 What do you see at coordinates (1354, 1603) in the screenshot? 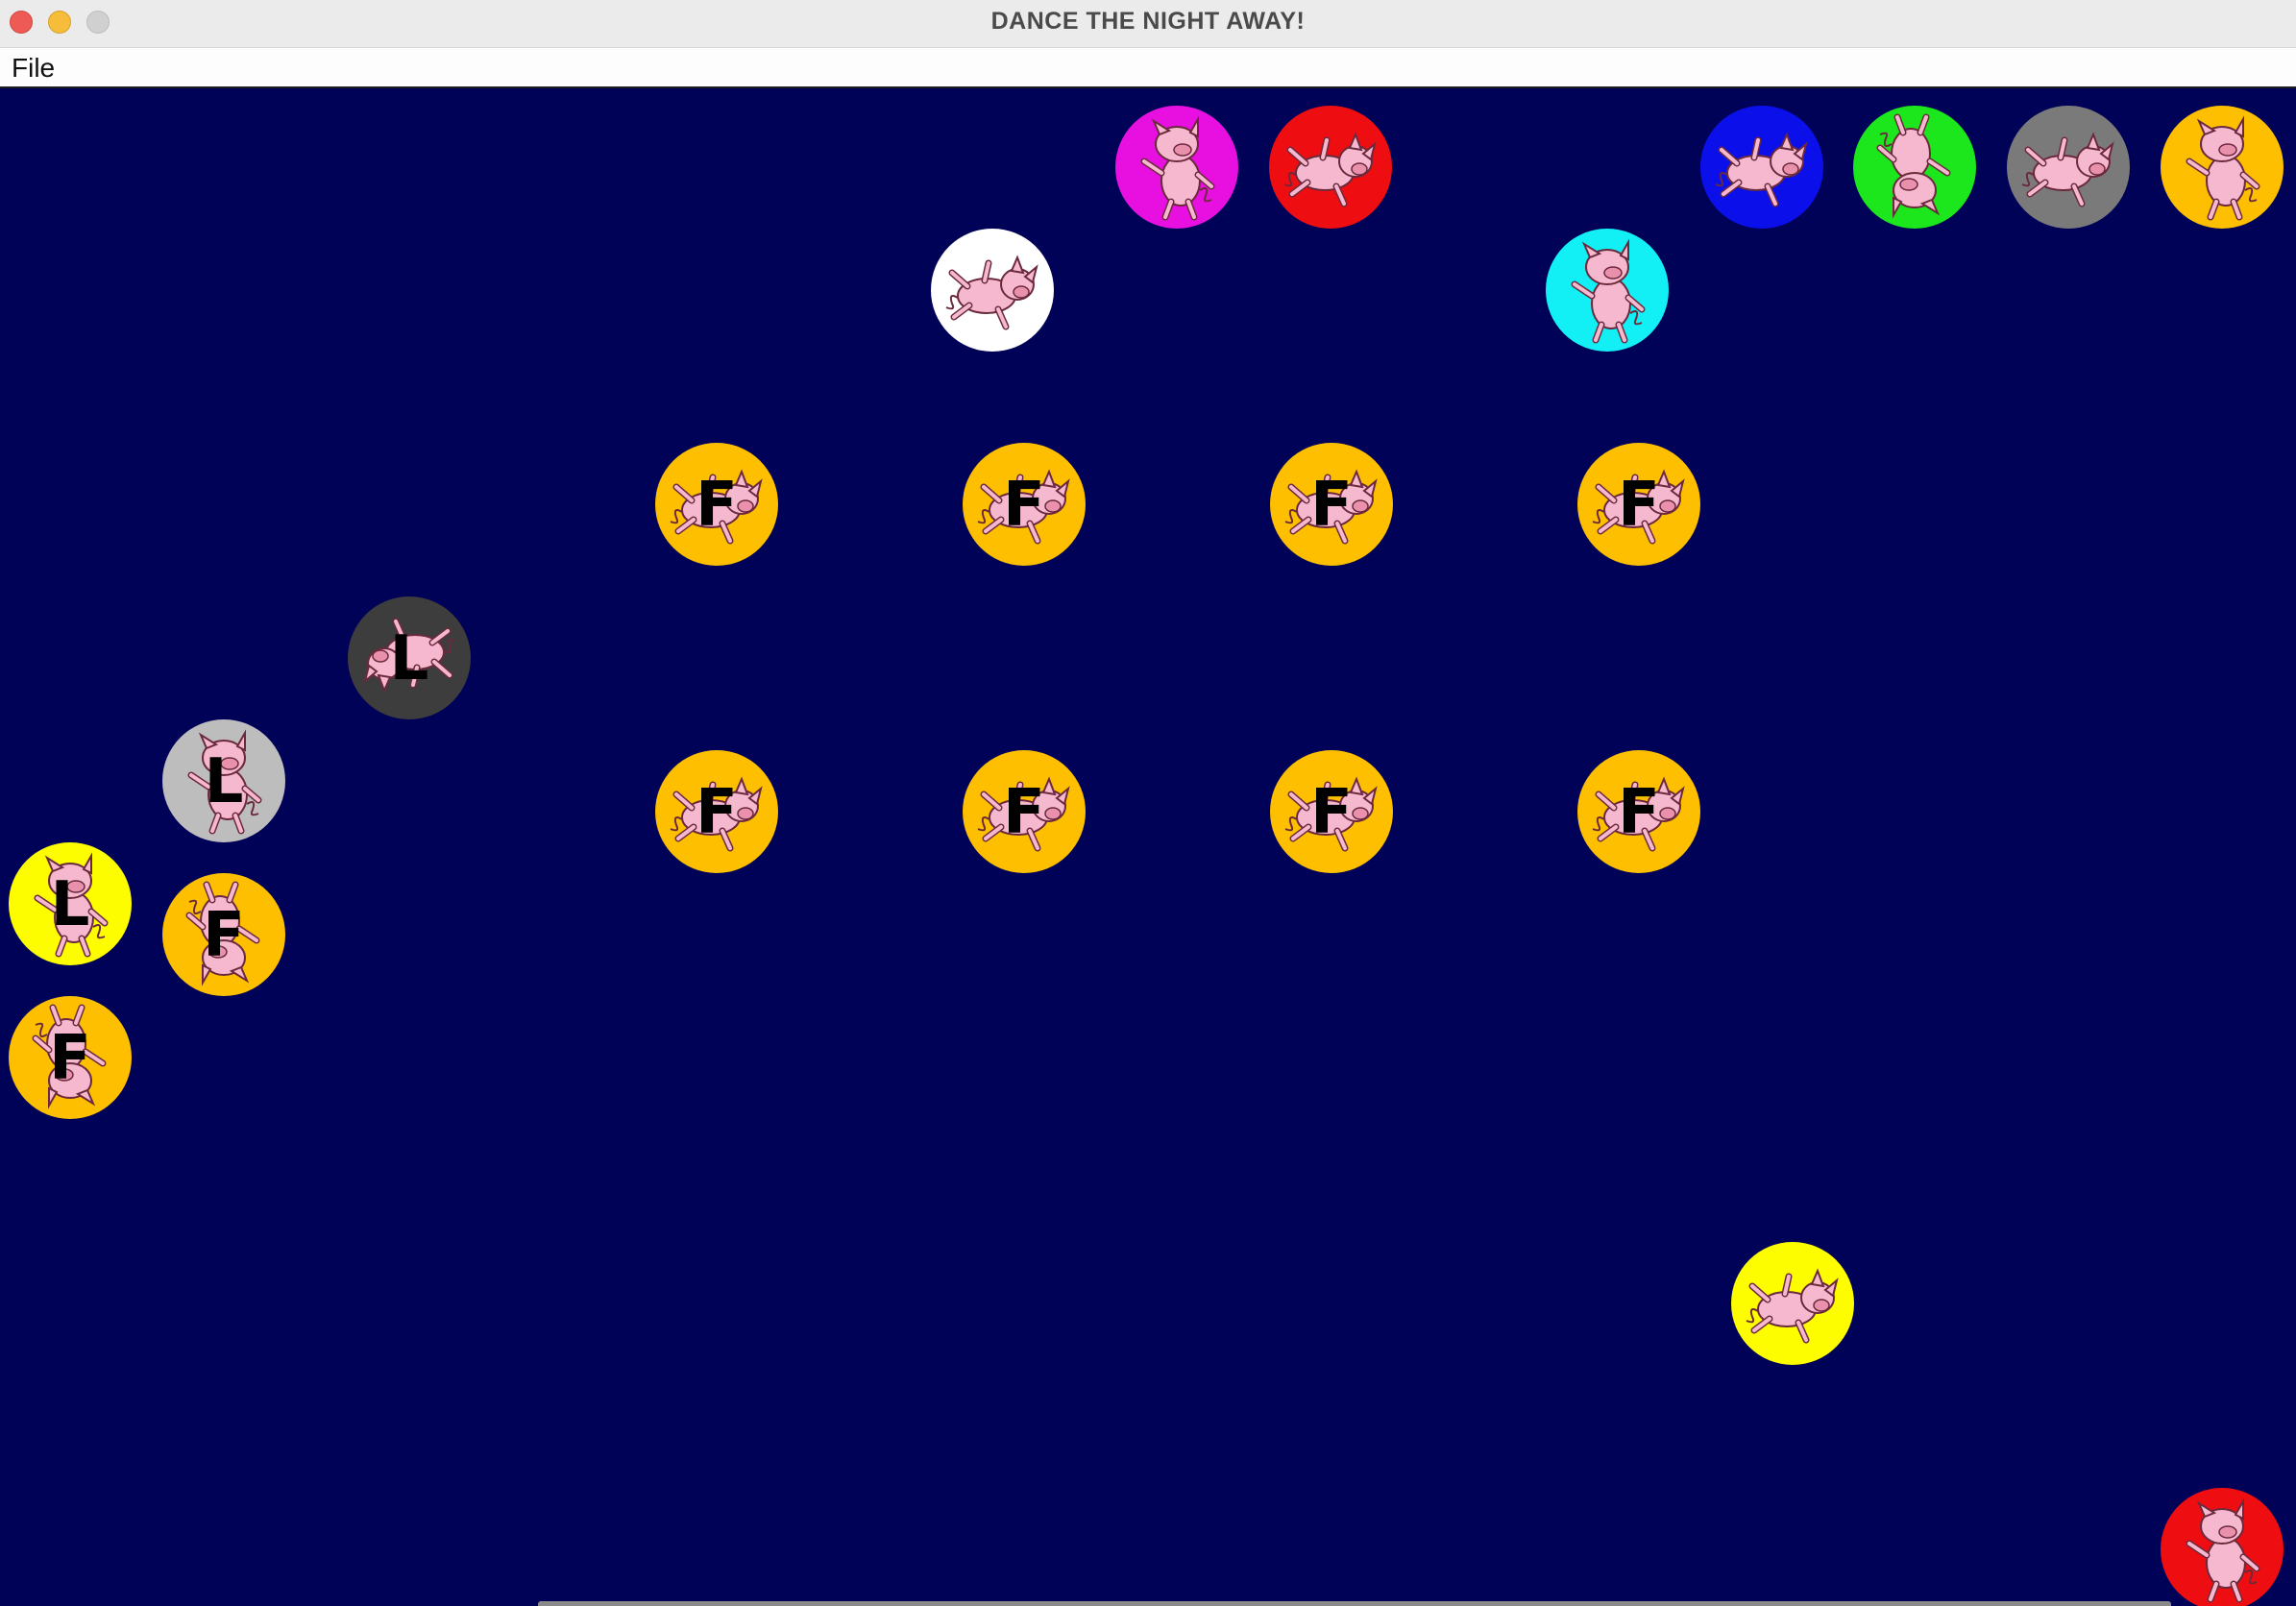
I see `window-bottom-edge` at bounding box center [1354, 1603].